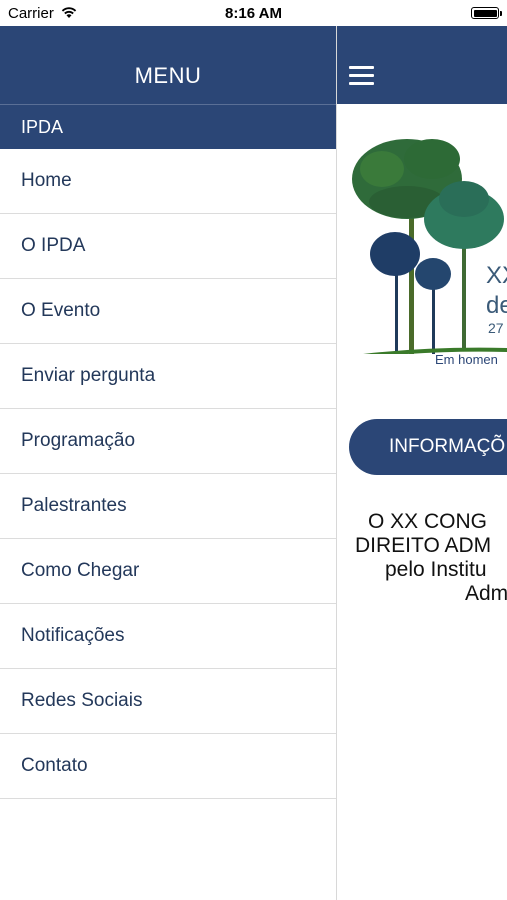  I want to click on status-bar: Carrier 8:16 AM, so click(253, 13).